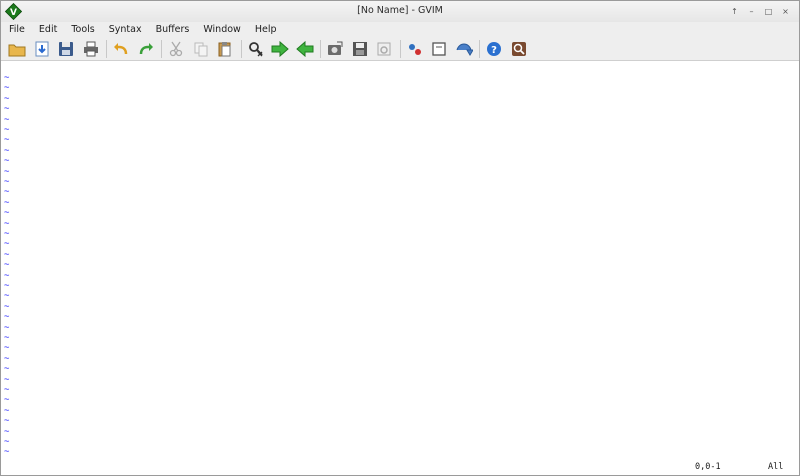  Describe the element at coordinates (82, 29) in the screenshot. I see `menu-tools: Tools` at that location.